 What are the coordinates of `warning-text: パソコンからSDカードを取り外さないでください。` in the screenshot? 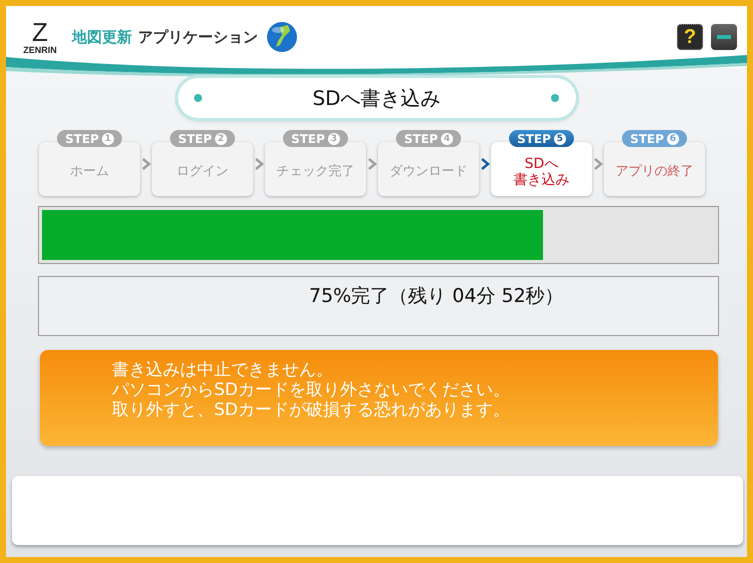 It's located at (311, 390).